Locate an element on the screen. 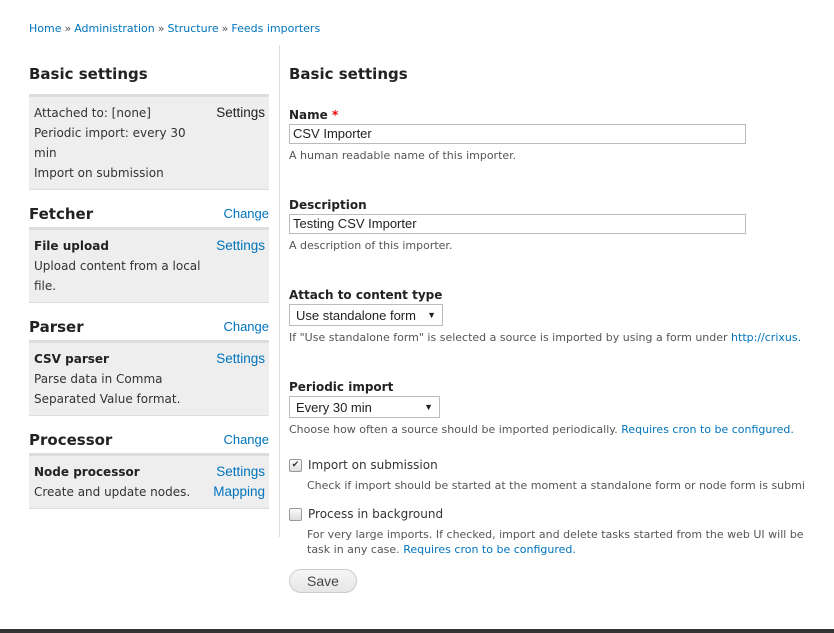 The height and width of the screenshot is (633, 834). form-title: Basic settings is located at coordinates (348, 74).